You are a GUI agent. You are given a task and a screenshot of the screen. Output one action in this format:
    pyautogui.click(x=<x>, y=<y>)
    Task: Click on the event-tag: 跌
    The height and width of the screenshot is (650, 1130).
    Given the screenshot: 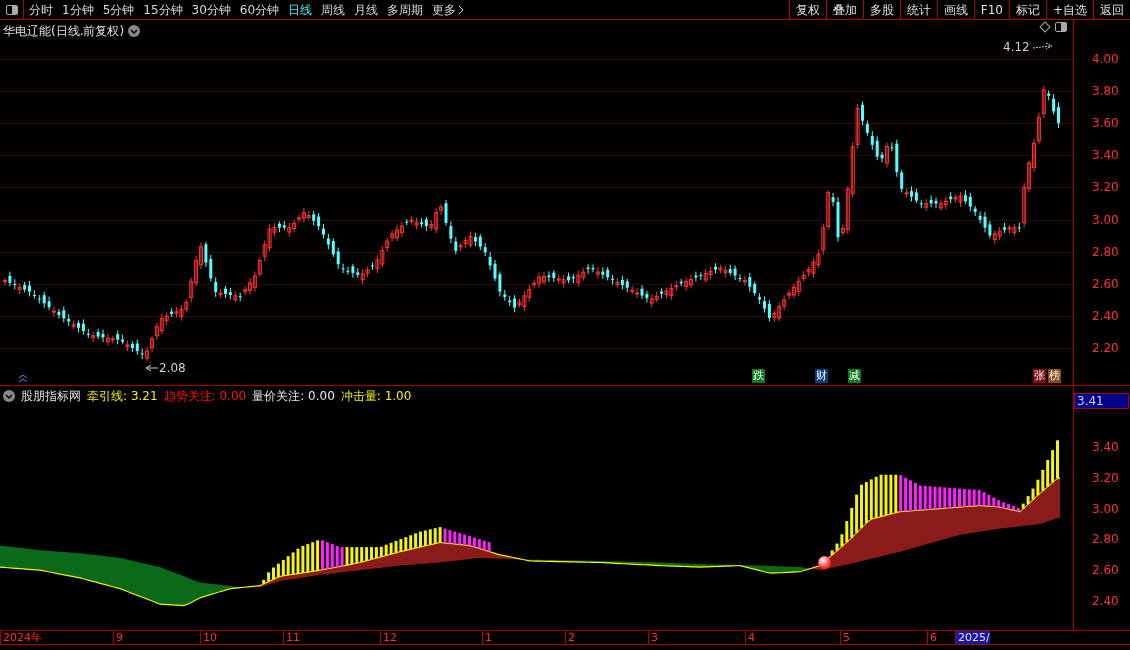 What is the action you would take?
    pyautogui.click(x=758, y=376)
    